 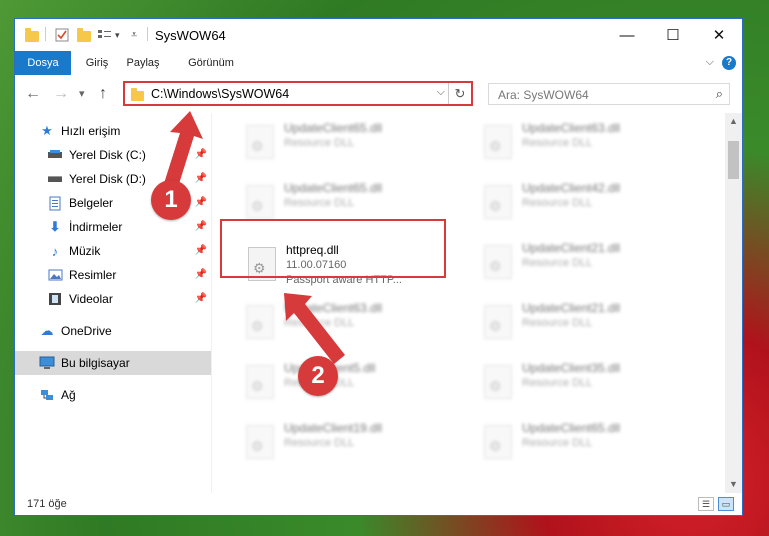 What do you see at coordinates (171, 200) in the screenshot?
I see `step-1-badge: 1` at bounding box center [171, 200].